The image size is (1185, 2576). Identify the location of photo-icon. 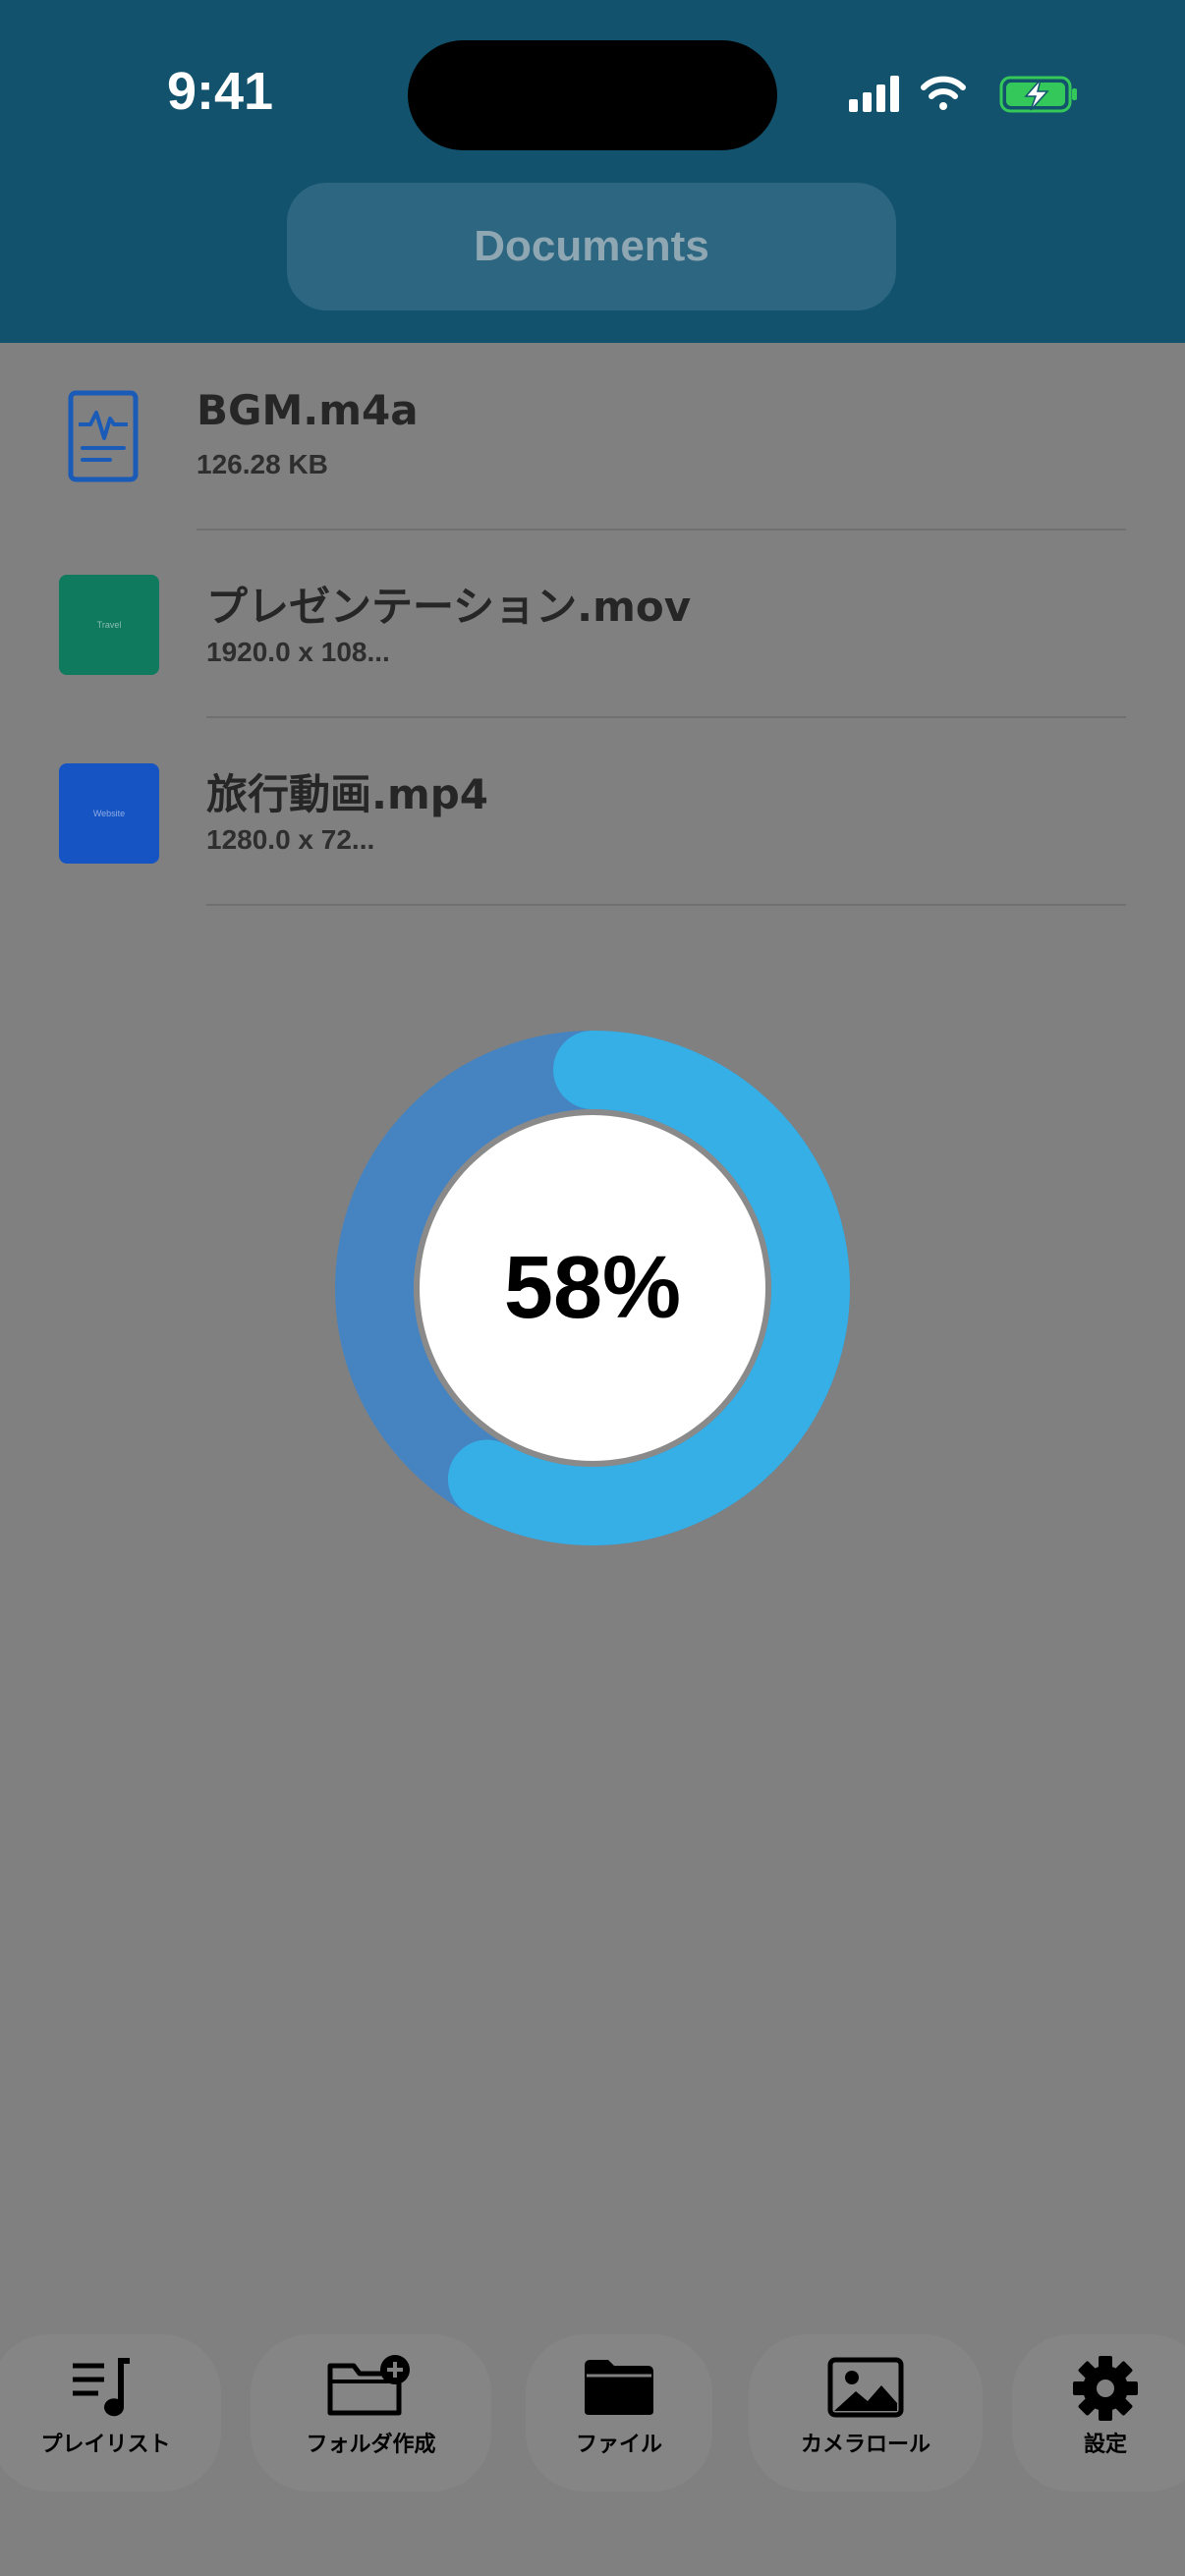
(866, 2387).